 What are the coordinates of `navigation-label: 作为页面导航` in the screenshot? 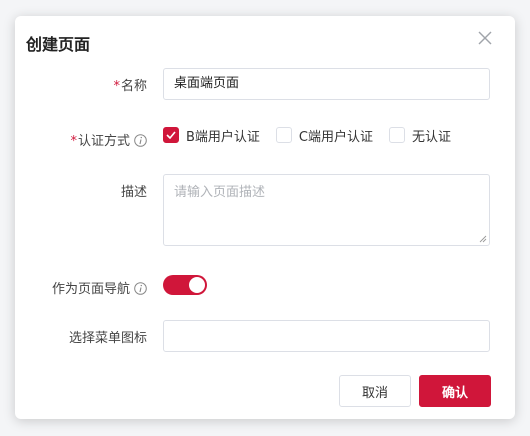 It's located at (90, 289).